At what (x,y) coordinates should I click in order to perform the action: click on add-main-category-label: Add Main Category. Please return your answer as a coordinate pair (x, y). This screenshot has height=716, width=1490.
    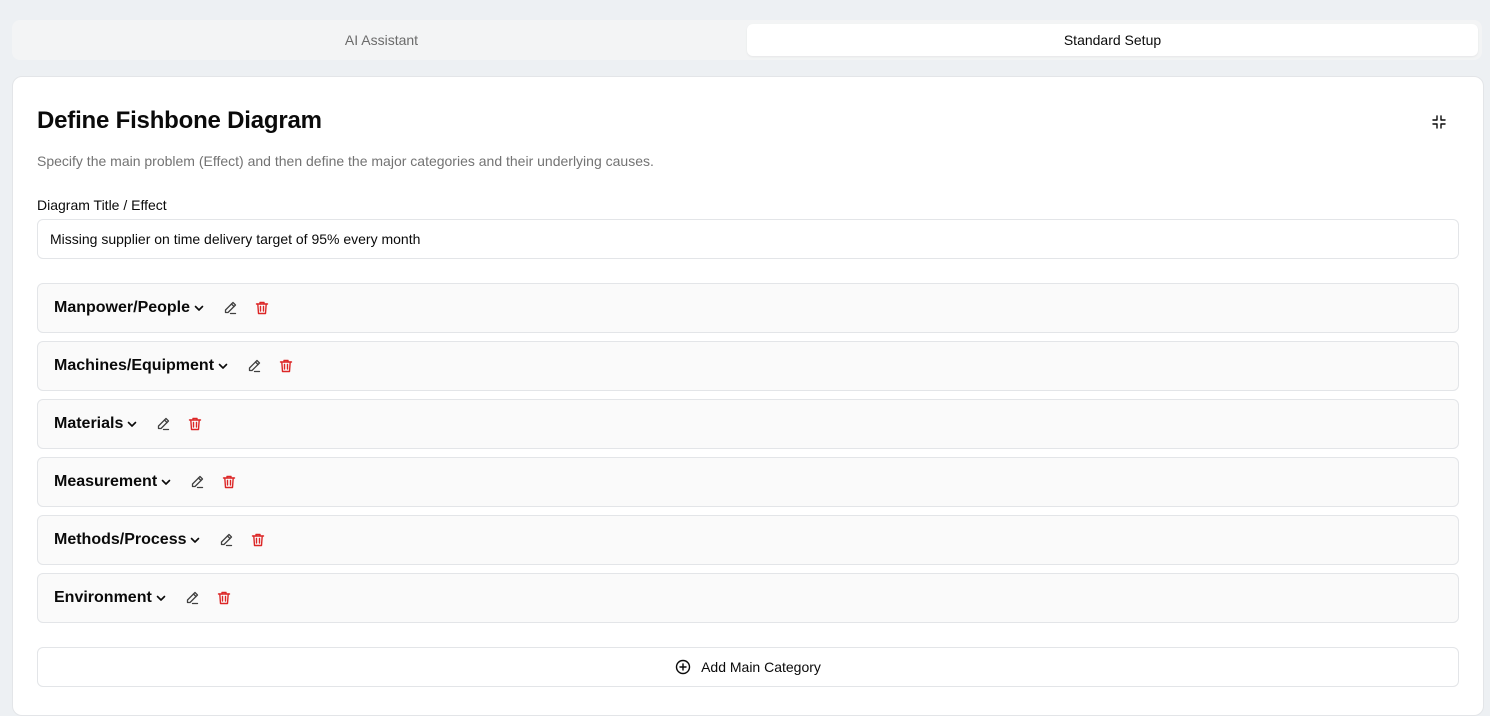
    Looking at the image, I should click on (761, 667).